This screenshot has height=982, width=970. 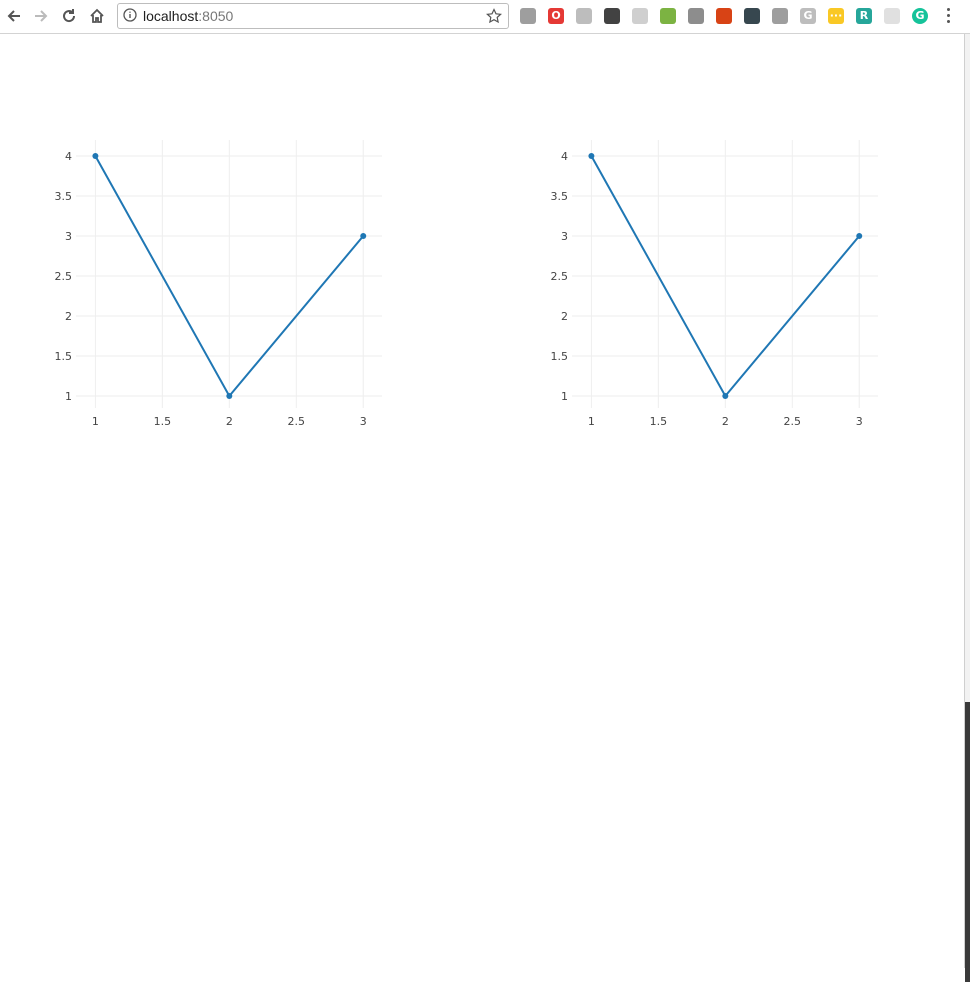 What do you see at coordinates (808, 16) in the screenshot?
I see `ext-g-icon: G` at bounding box center [808, 16].